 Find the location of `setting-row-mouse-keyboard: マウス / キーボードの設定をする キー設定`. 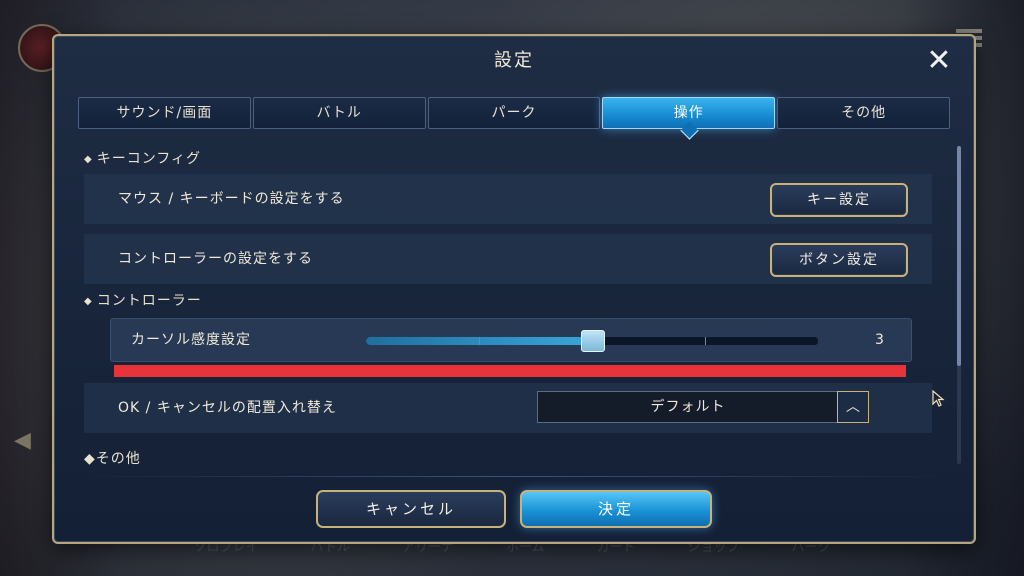

setting-row-mouse-keyboard: マウス / キーボードの設定をする キー設定 is located at coordinates (508, 199).